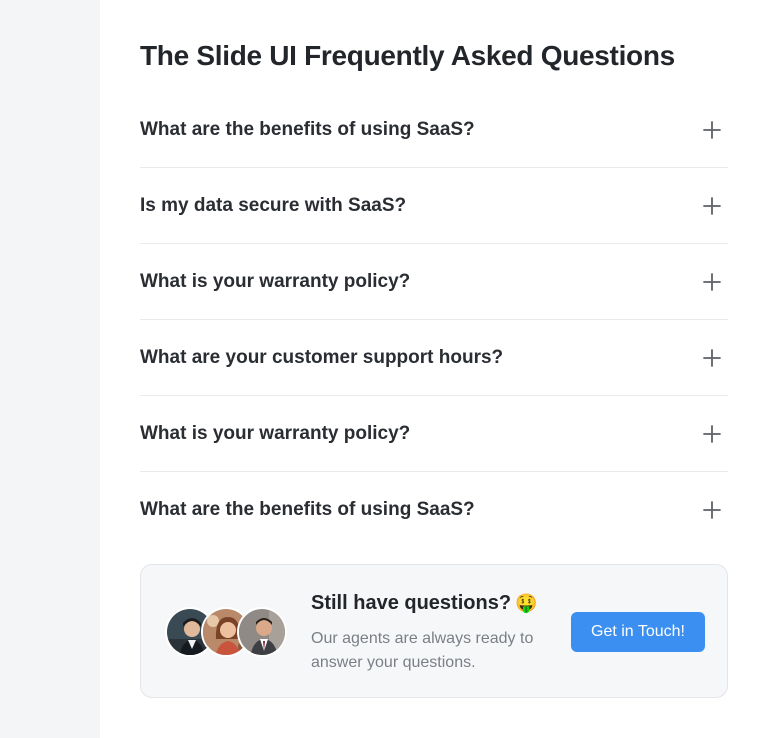 The height and width of the screenshot is (738, 768). I want to click on cta-title: Still have questions? 🤑, so click(424, 603).